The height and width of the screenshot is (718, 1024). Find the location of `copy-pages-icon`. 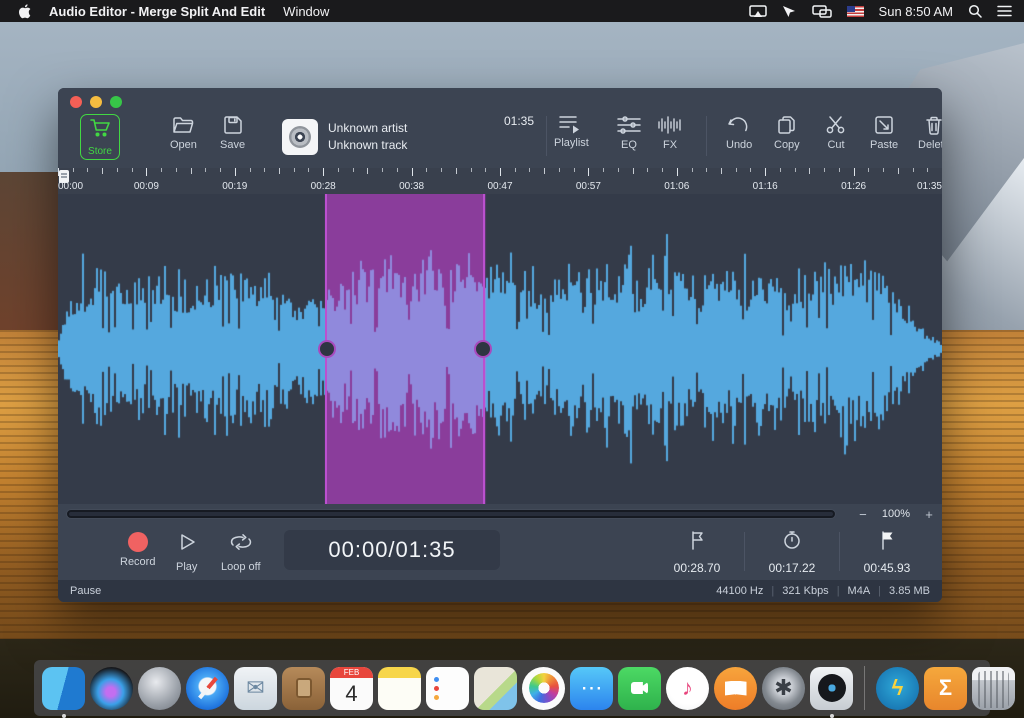

copy-pages-icon is located at coordinates (787, 125).